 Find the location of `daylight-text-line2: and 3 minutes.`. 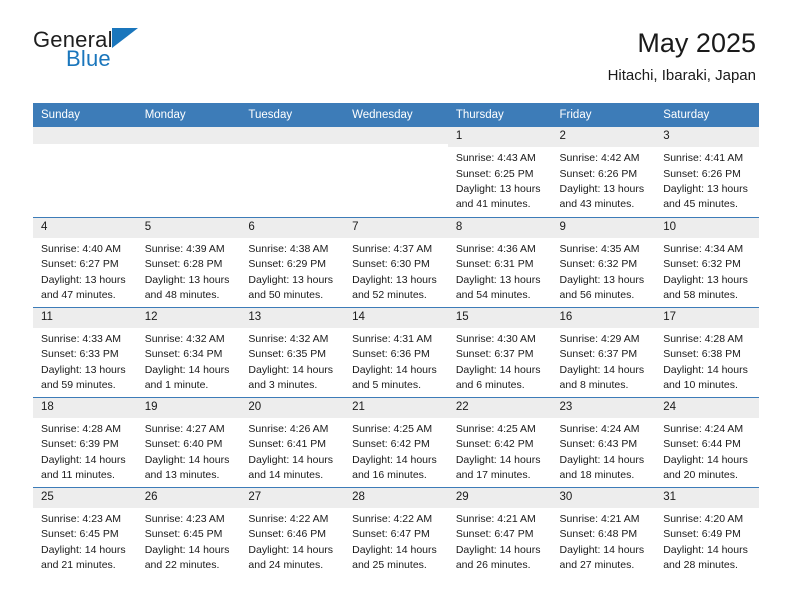

daylight-text-line2: and 3 minutes. is located at coordinates (283, 384).